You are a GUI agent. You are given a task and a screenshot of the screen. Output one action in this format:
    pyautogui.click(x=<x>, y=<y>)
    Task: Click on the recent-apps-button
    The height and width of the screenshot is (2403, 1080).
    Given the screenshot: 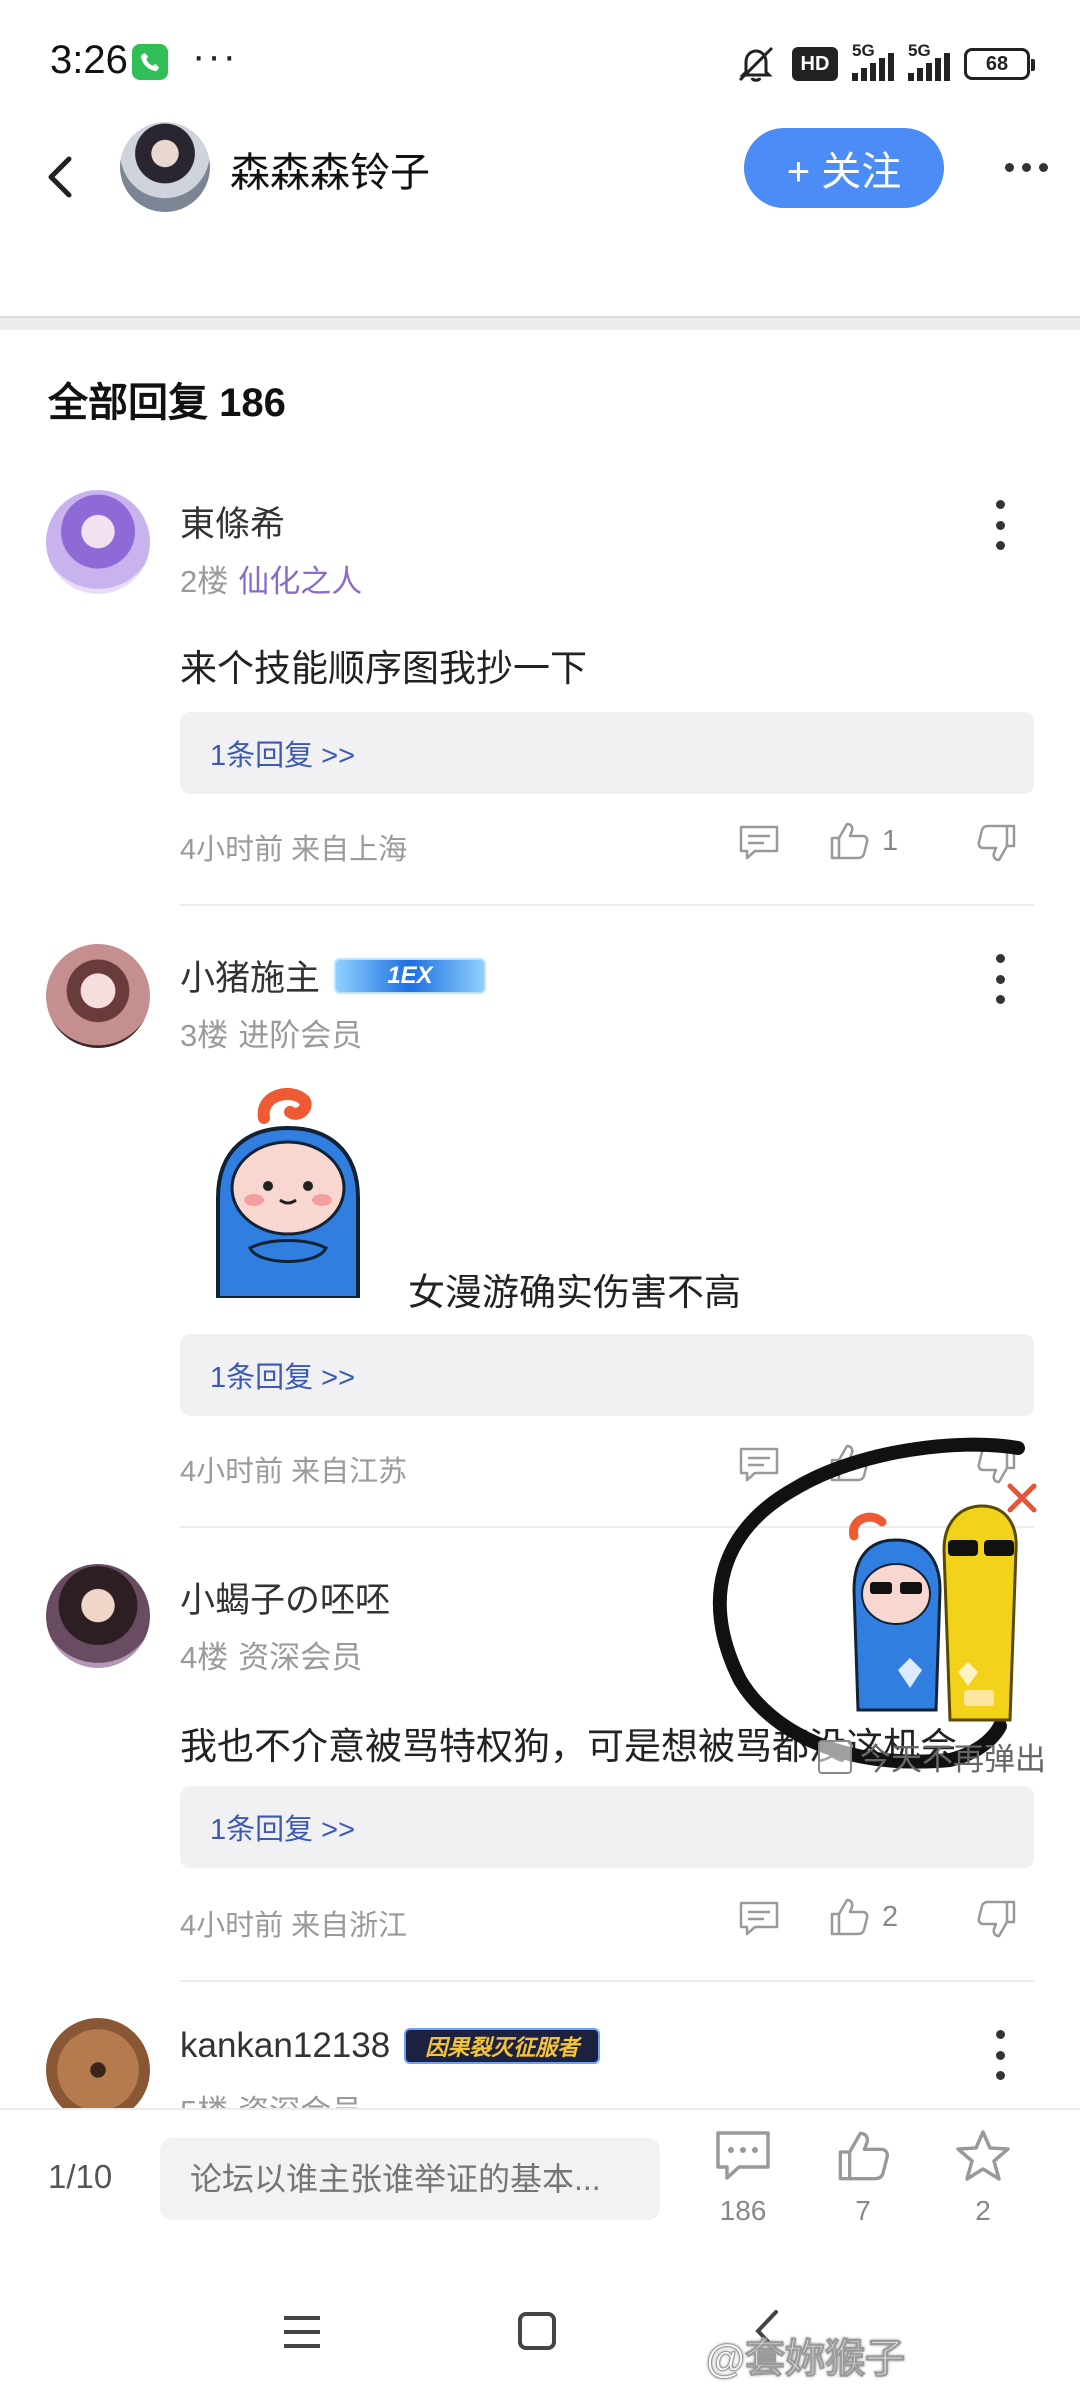 What is the action you would take?
    pyautogui.click(x=302, y=2334)
    